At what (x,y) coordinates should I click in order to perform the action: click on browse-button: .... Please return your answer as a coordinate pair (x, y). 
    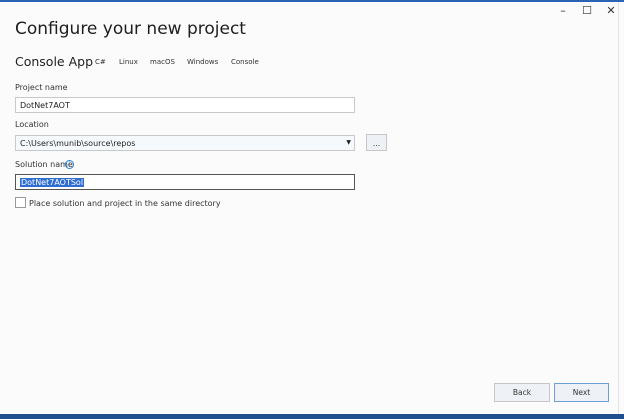
    Looking at the image, I should click on (376, 142).